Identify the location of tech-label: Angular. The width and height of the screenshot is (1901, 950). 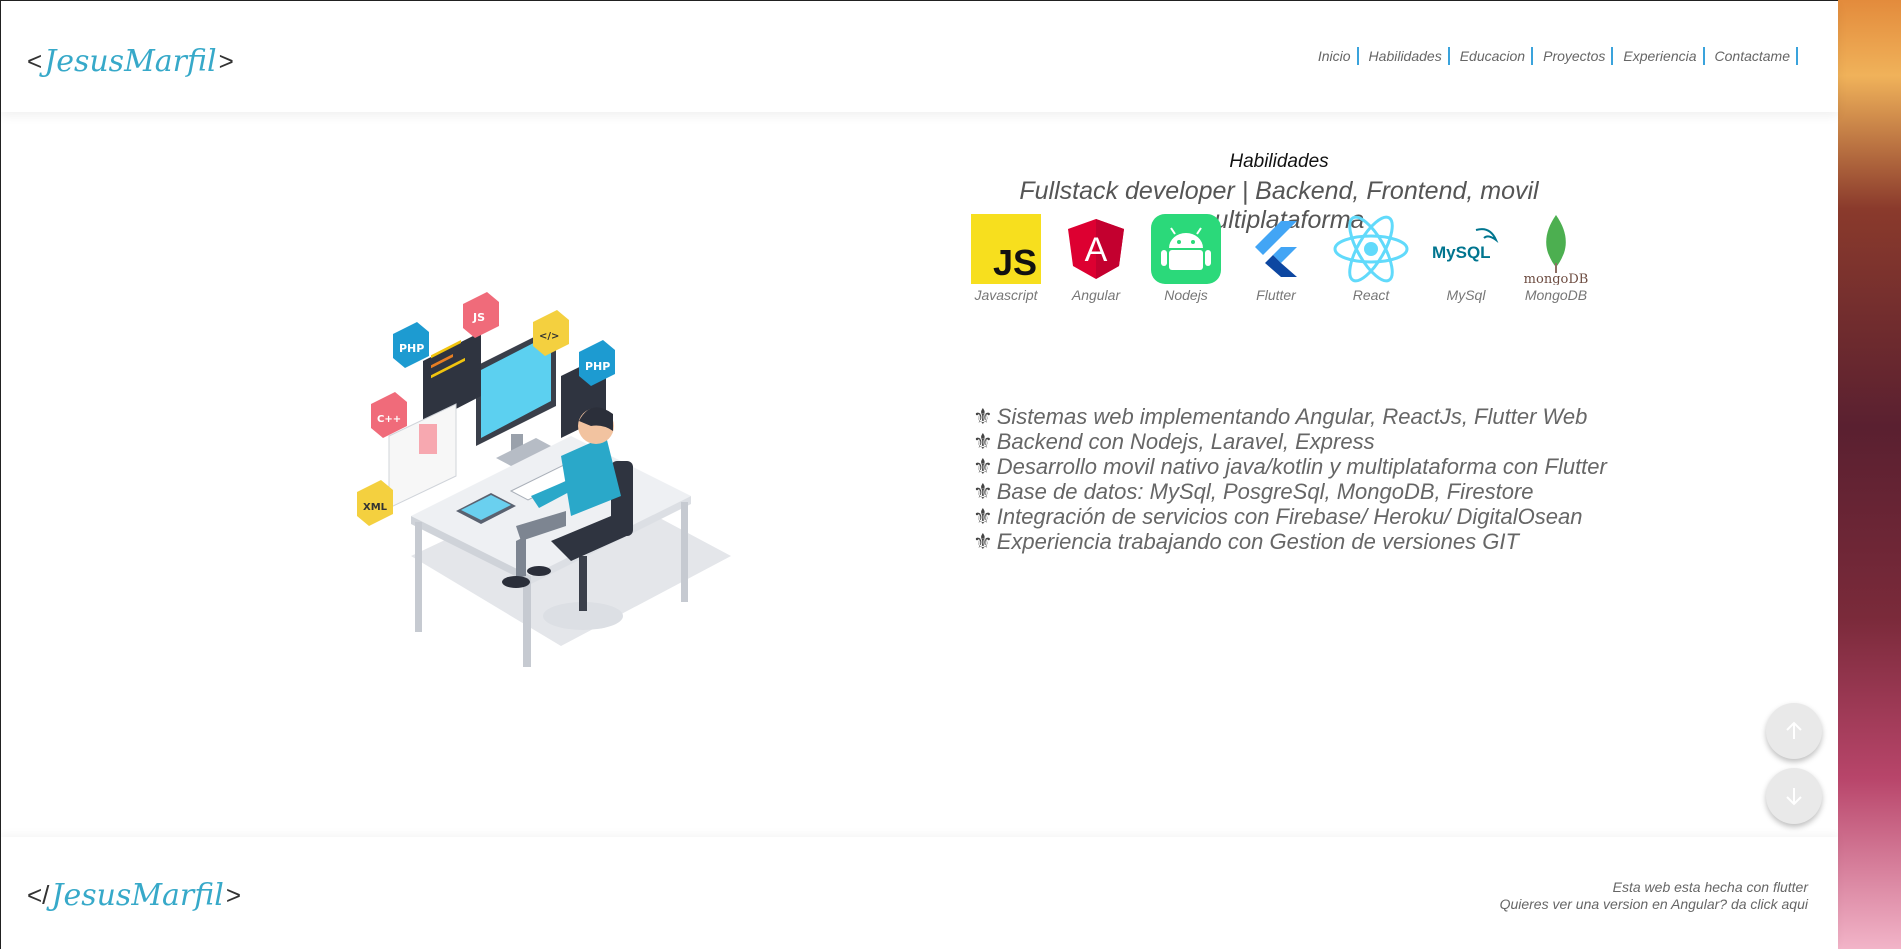
(1096, 295).